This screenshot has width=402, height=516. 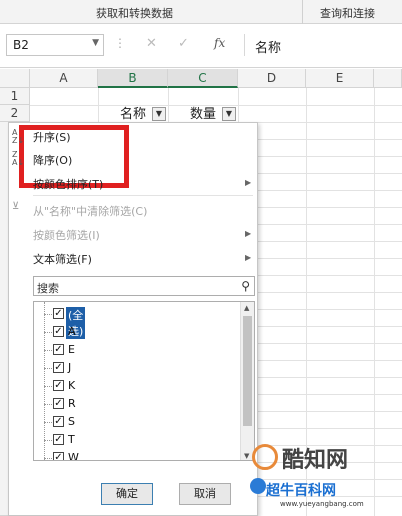 What do you see at coordinates (201, 12) in the screenshot?
I see `ribbon-bar: 获取和转换数据 查询和连接` at bounding box center [201, 12].